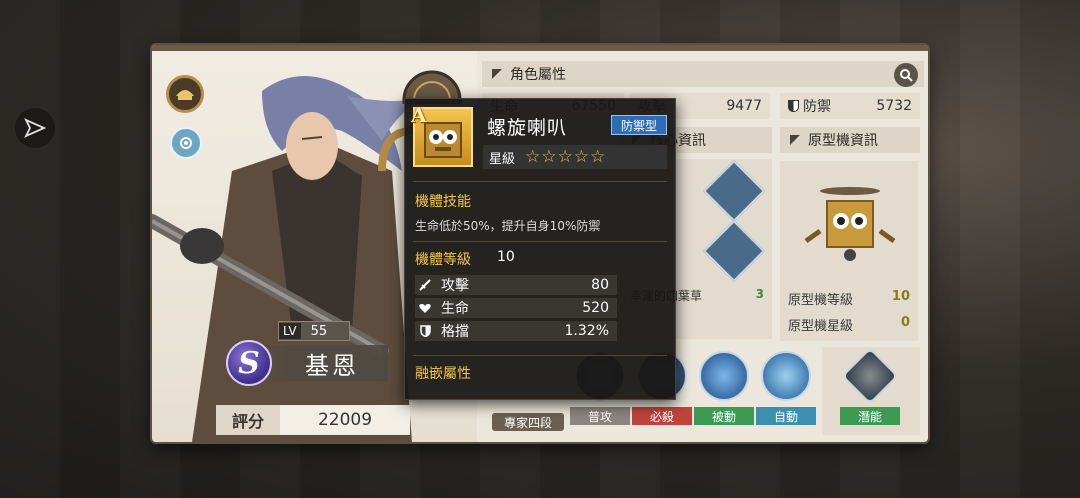 The height and width of the screenshot is (498, 1080). I want to click on stat-value: 520, so click(595, 308).